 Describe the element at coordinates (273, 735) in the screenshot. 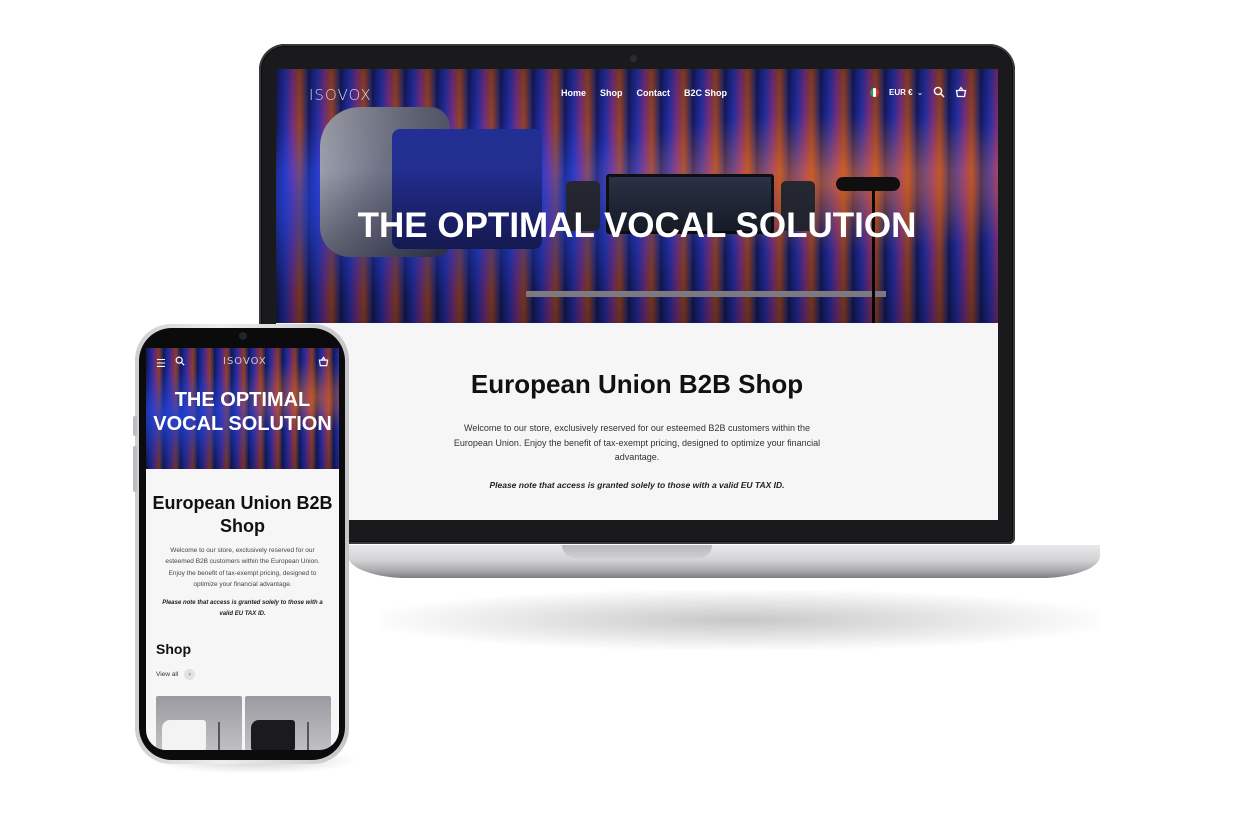

I see `product-image-black-booth` at that location.